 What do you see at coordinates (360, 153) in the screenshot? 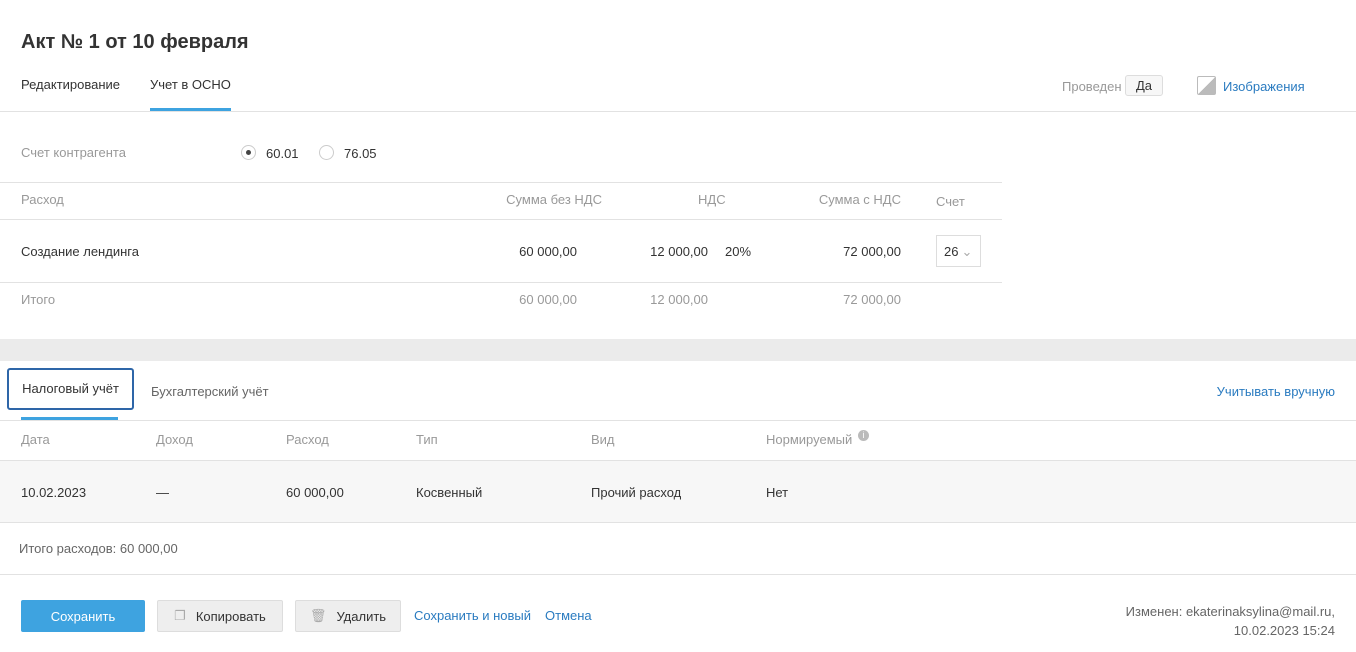
I see `radio-76-05-label: 76.05` at bounding box center [360, 153].